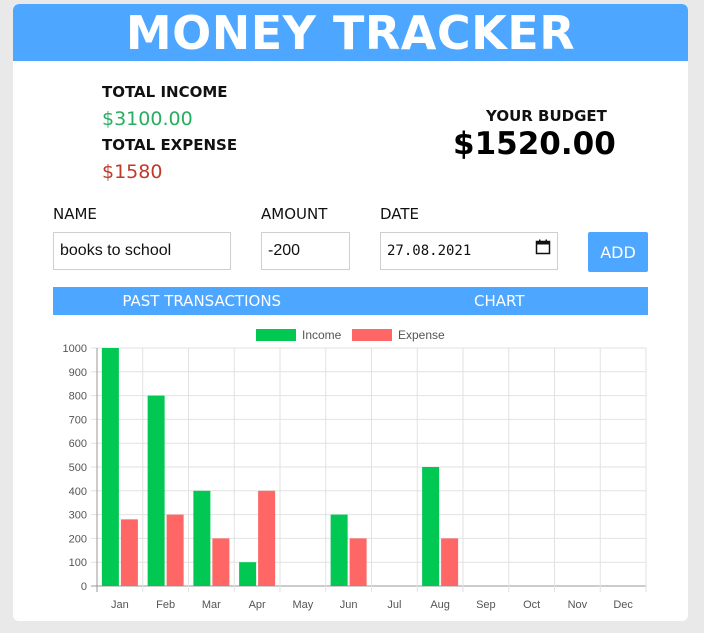  I want to click on y-tick-label: 100, so click(78, 563).